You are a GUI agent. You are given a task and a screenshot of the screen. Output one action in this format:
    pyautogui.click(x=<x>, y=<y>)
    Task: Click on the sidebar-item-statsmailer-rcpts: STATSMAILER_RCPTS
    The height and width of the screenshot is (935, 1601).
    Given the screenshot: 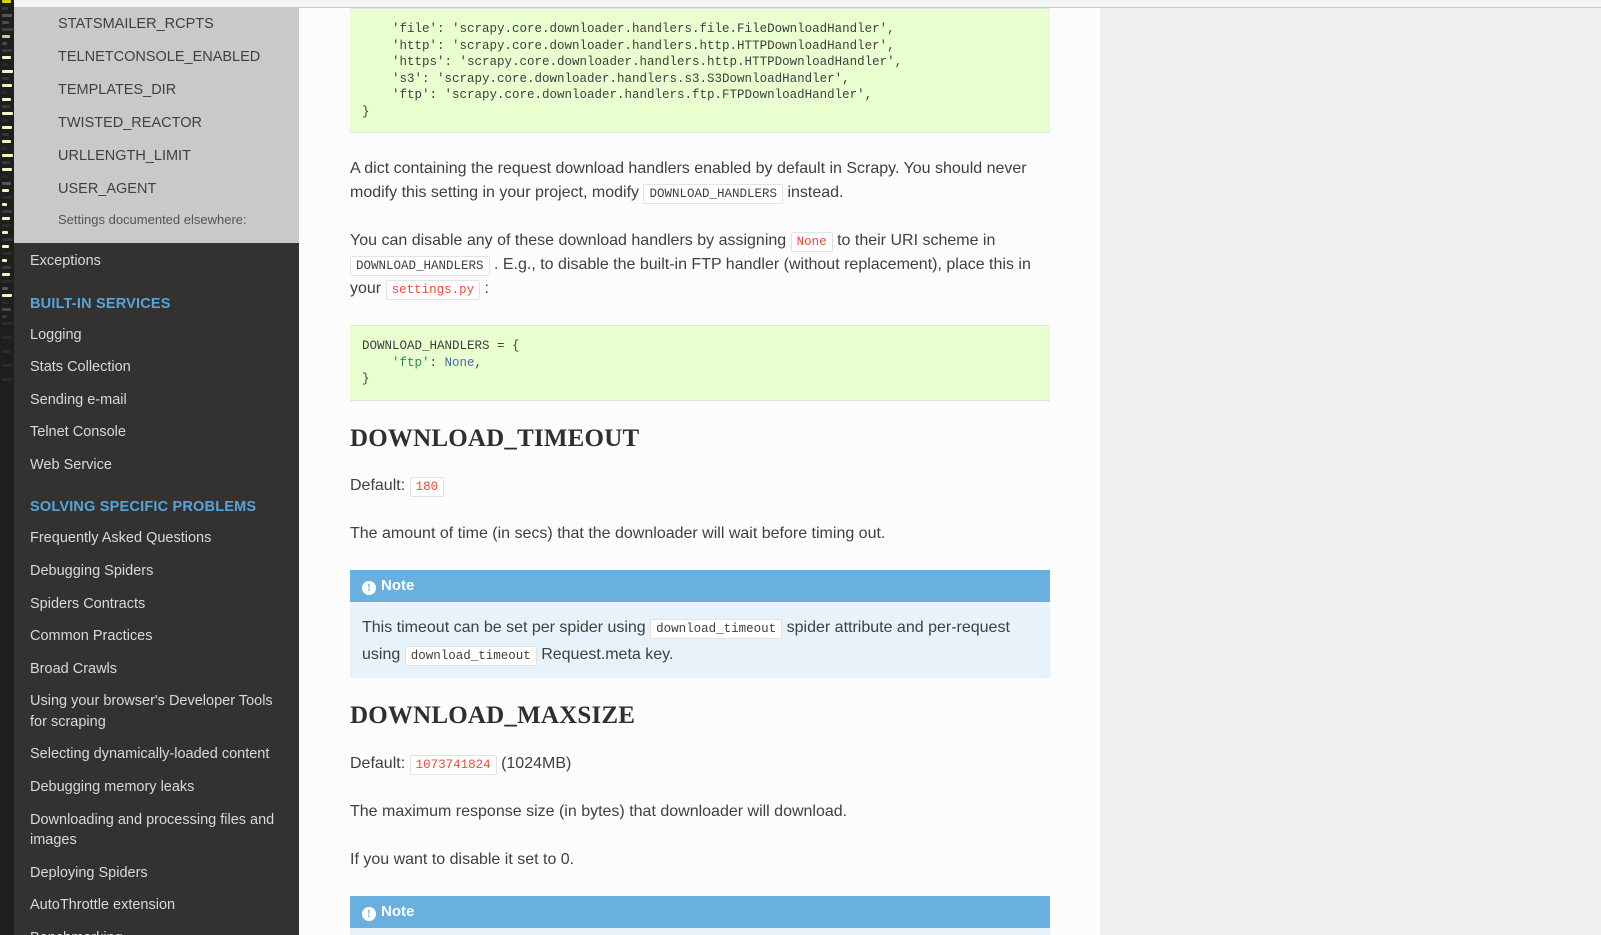 What is the action you would take?
    pyautogui.click(x=156, y=24)
    